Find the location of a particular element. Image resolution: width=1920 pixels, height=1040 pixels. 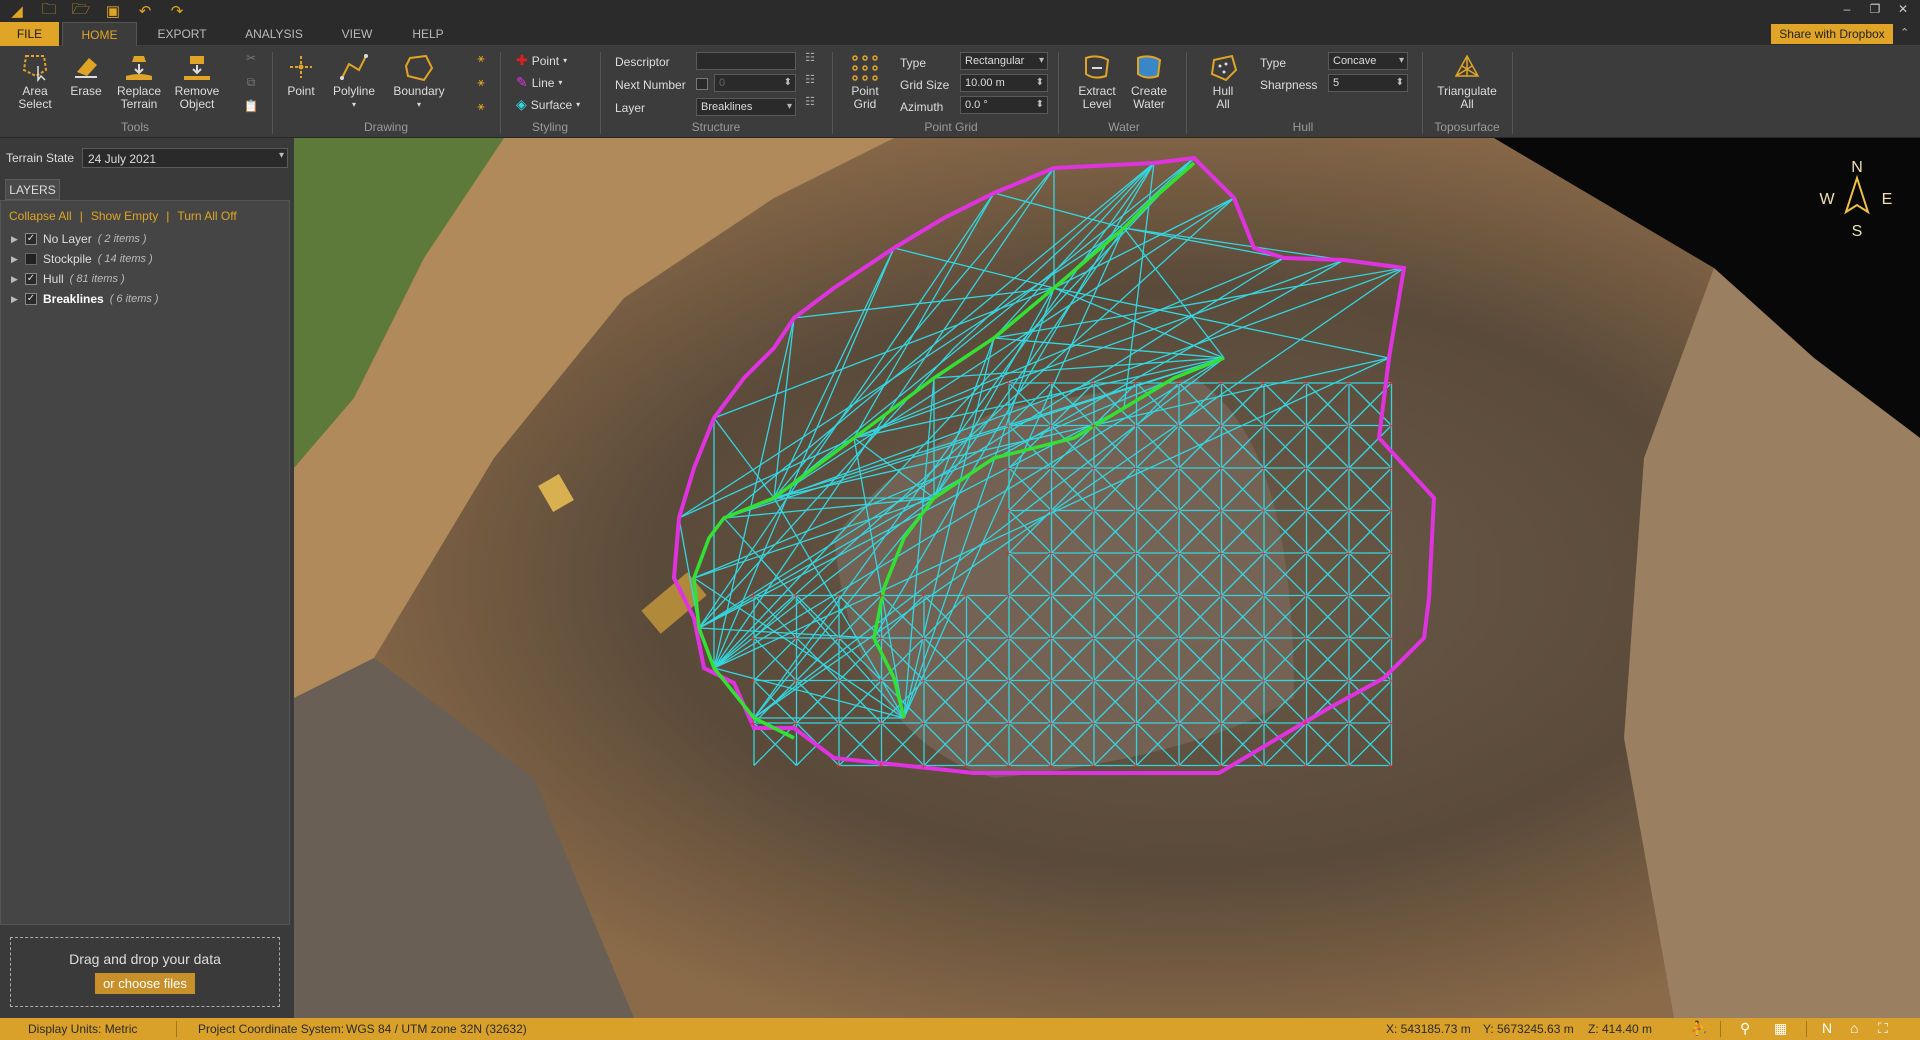

layer-name: No Layer is located at coordinates (67, 239).